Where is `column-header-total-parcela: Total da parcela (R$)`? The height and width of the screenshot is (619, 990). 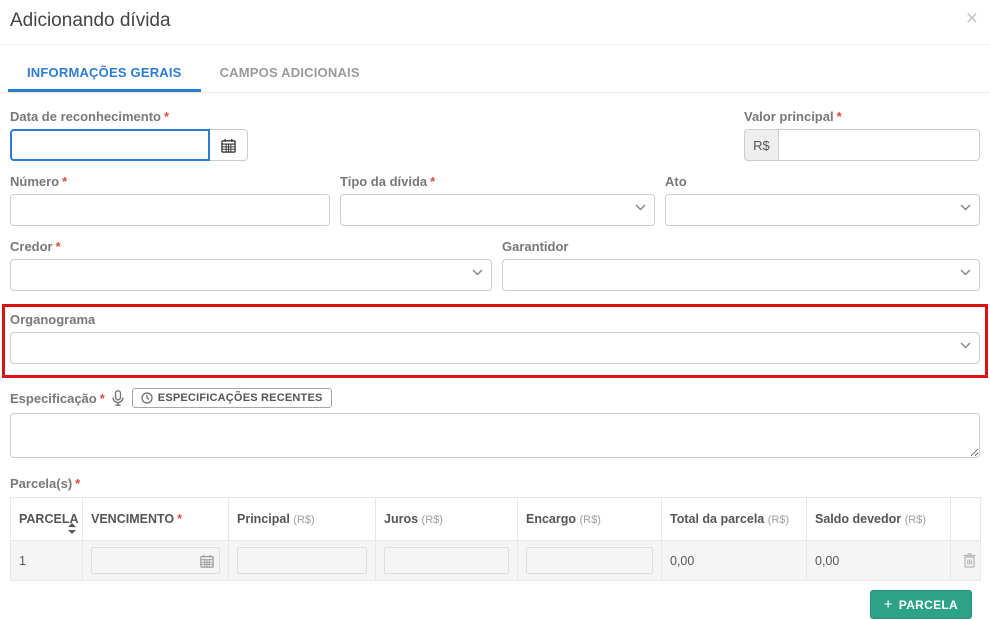
column-header-total-parcela: Total da parcela (R$) is located at coordinates (734, 519).